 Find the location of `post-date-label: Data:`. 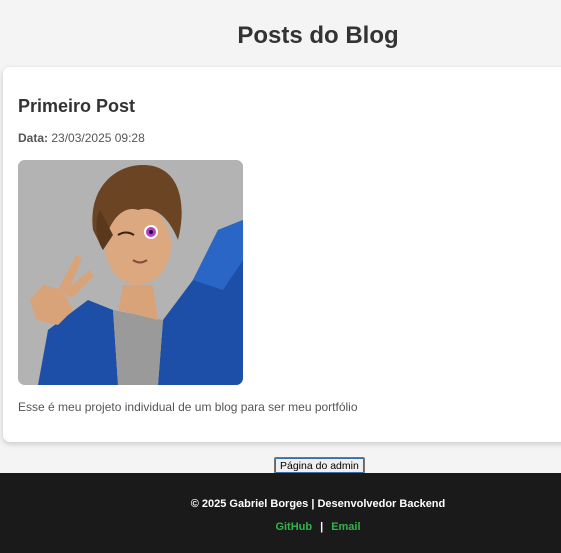

post-date-label: Data: is located at coordinates (33, 138).